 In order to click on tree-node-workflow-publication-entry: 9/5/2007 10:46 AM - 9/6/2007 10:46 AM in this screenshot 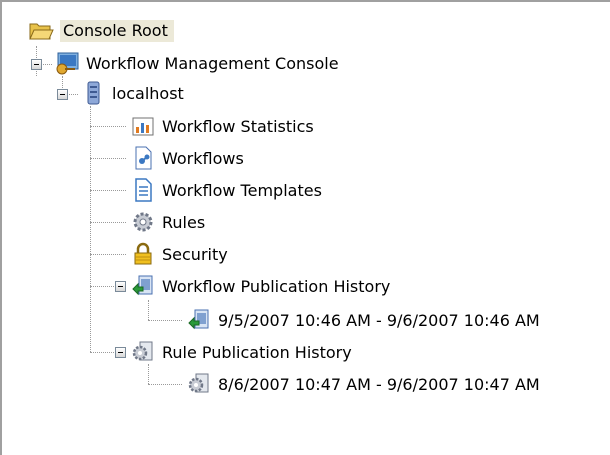, I will do `click(363, 320)`.